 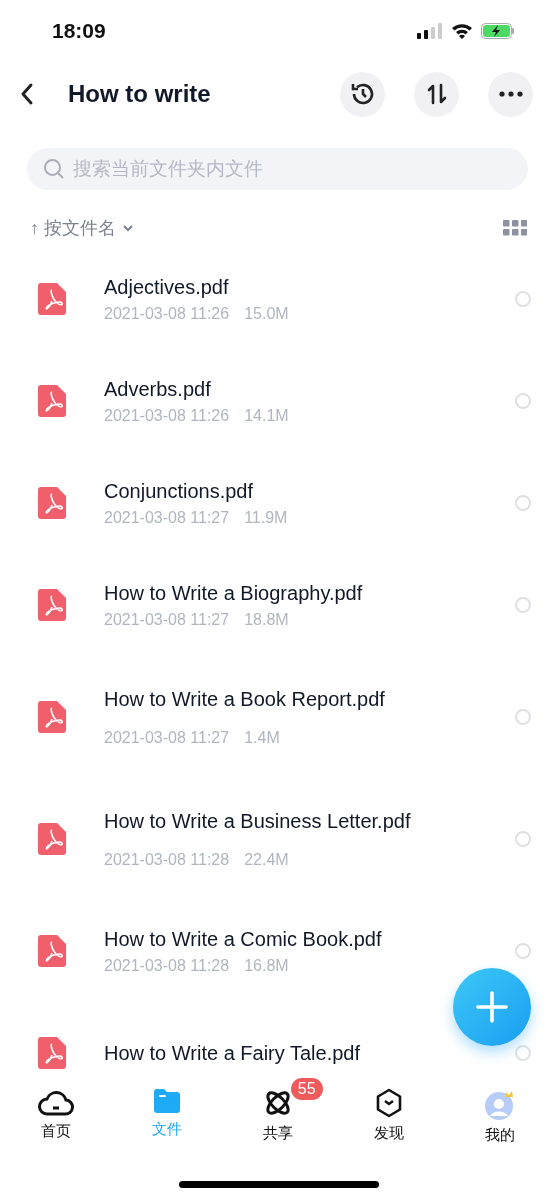 I want to click on tab-bar-item: 发现, so click(x=388, y=1112).